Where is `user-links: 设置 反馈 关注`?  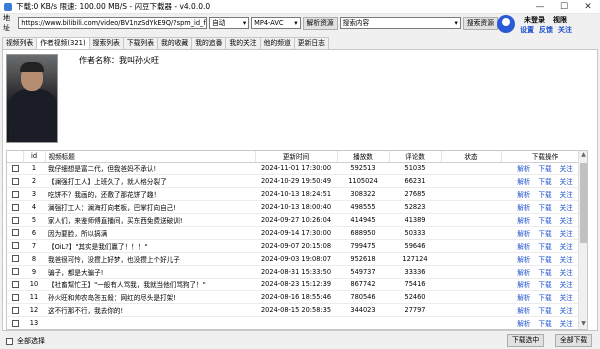
user-links: 设置 反馈 关注 is located at coordinates (546, 30).